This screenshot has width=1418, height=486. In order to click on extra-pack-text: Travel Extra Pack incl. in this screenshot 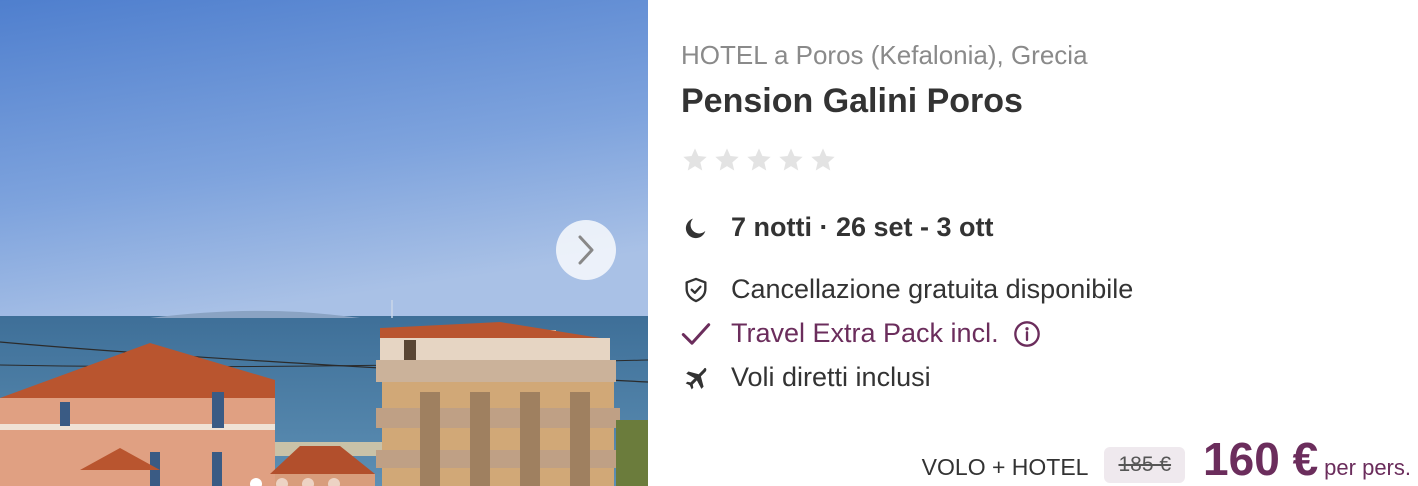, I will do `click(865, 333)`.